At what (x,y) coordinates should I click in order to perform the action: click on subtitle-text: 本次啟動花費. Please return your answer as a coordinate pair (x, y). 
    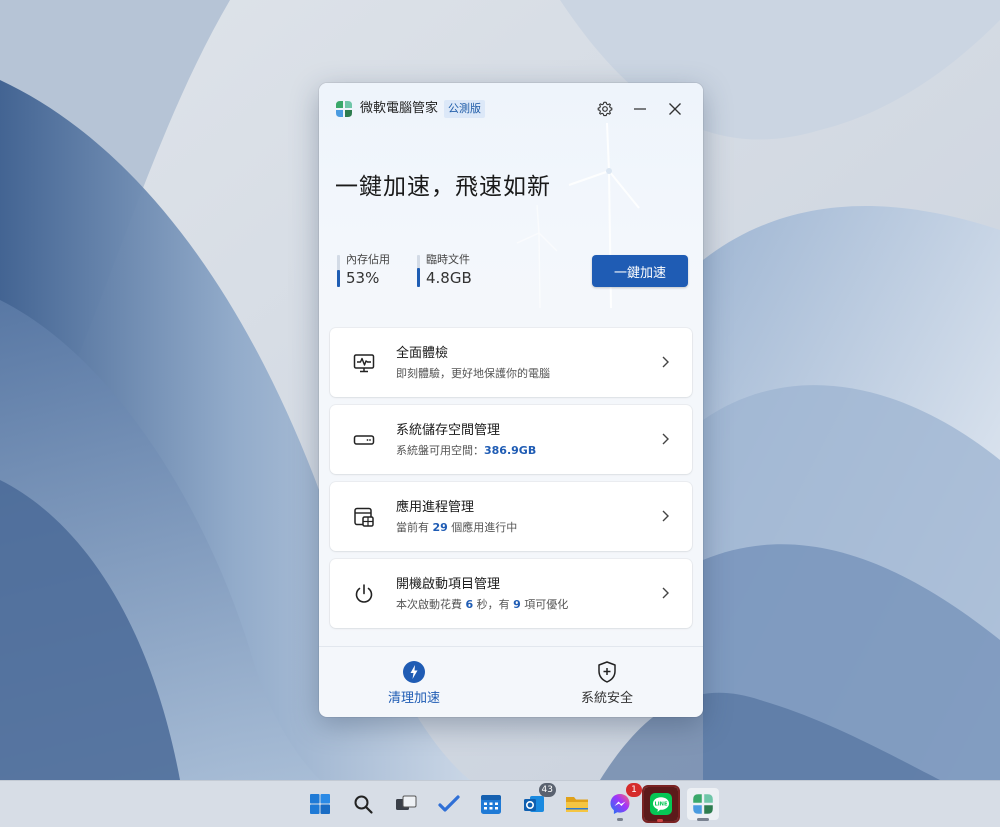
    Looking at the image, I should click on (431, 604).